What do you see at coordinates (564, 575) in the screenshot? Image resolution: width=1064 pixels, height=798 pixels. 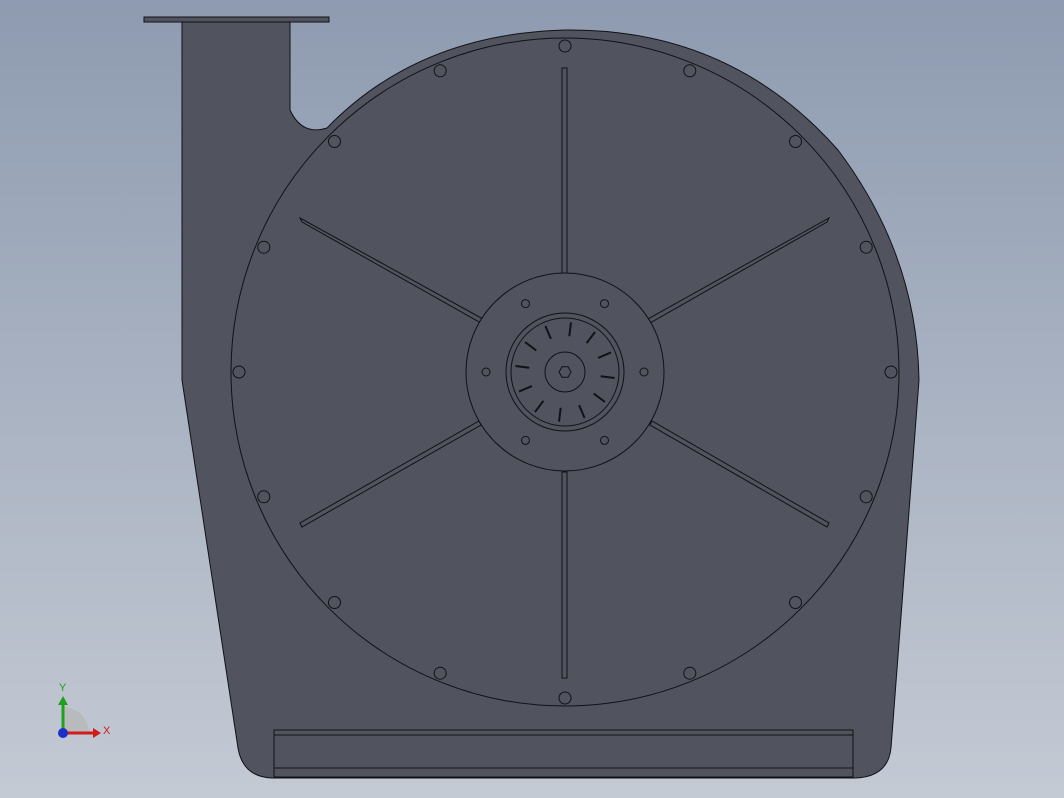 I see `rib-bottom` at bounding box center [564, 575].